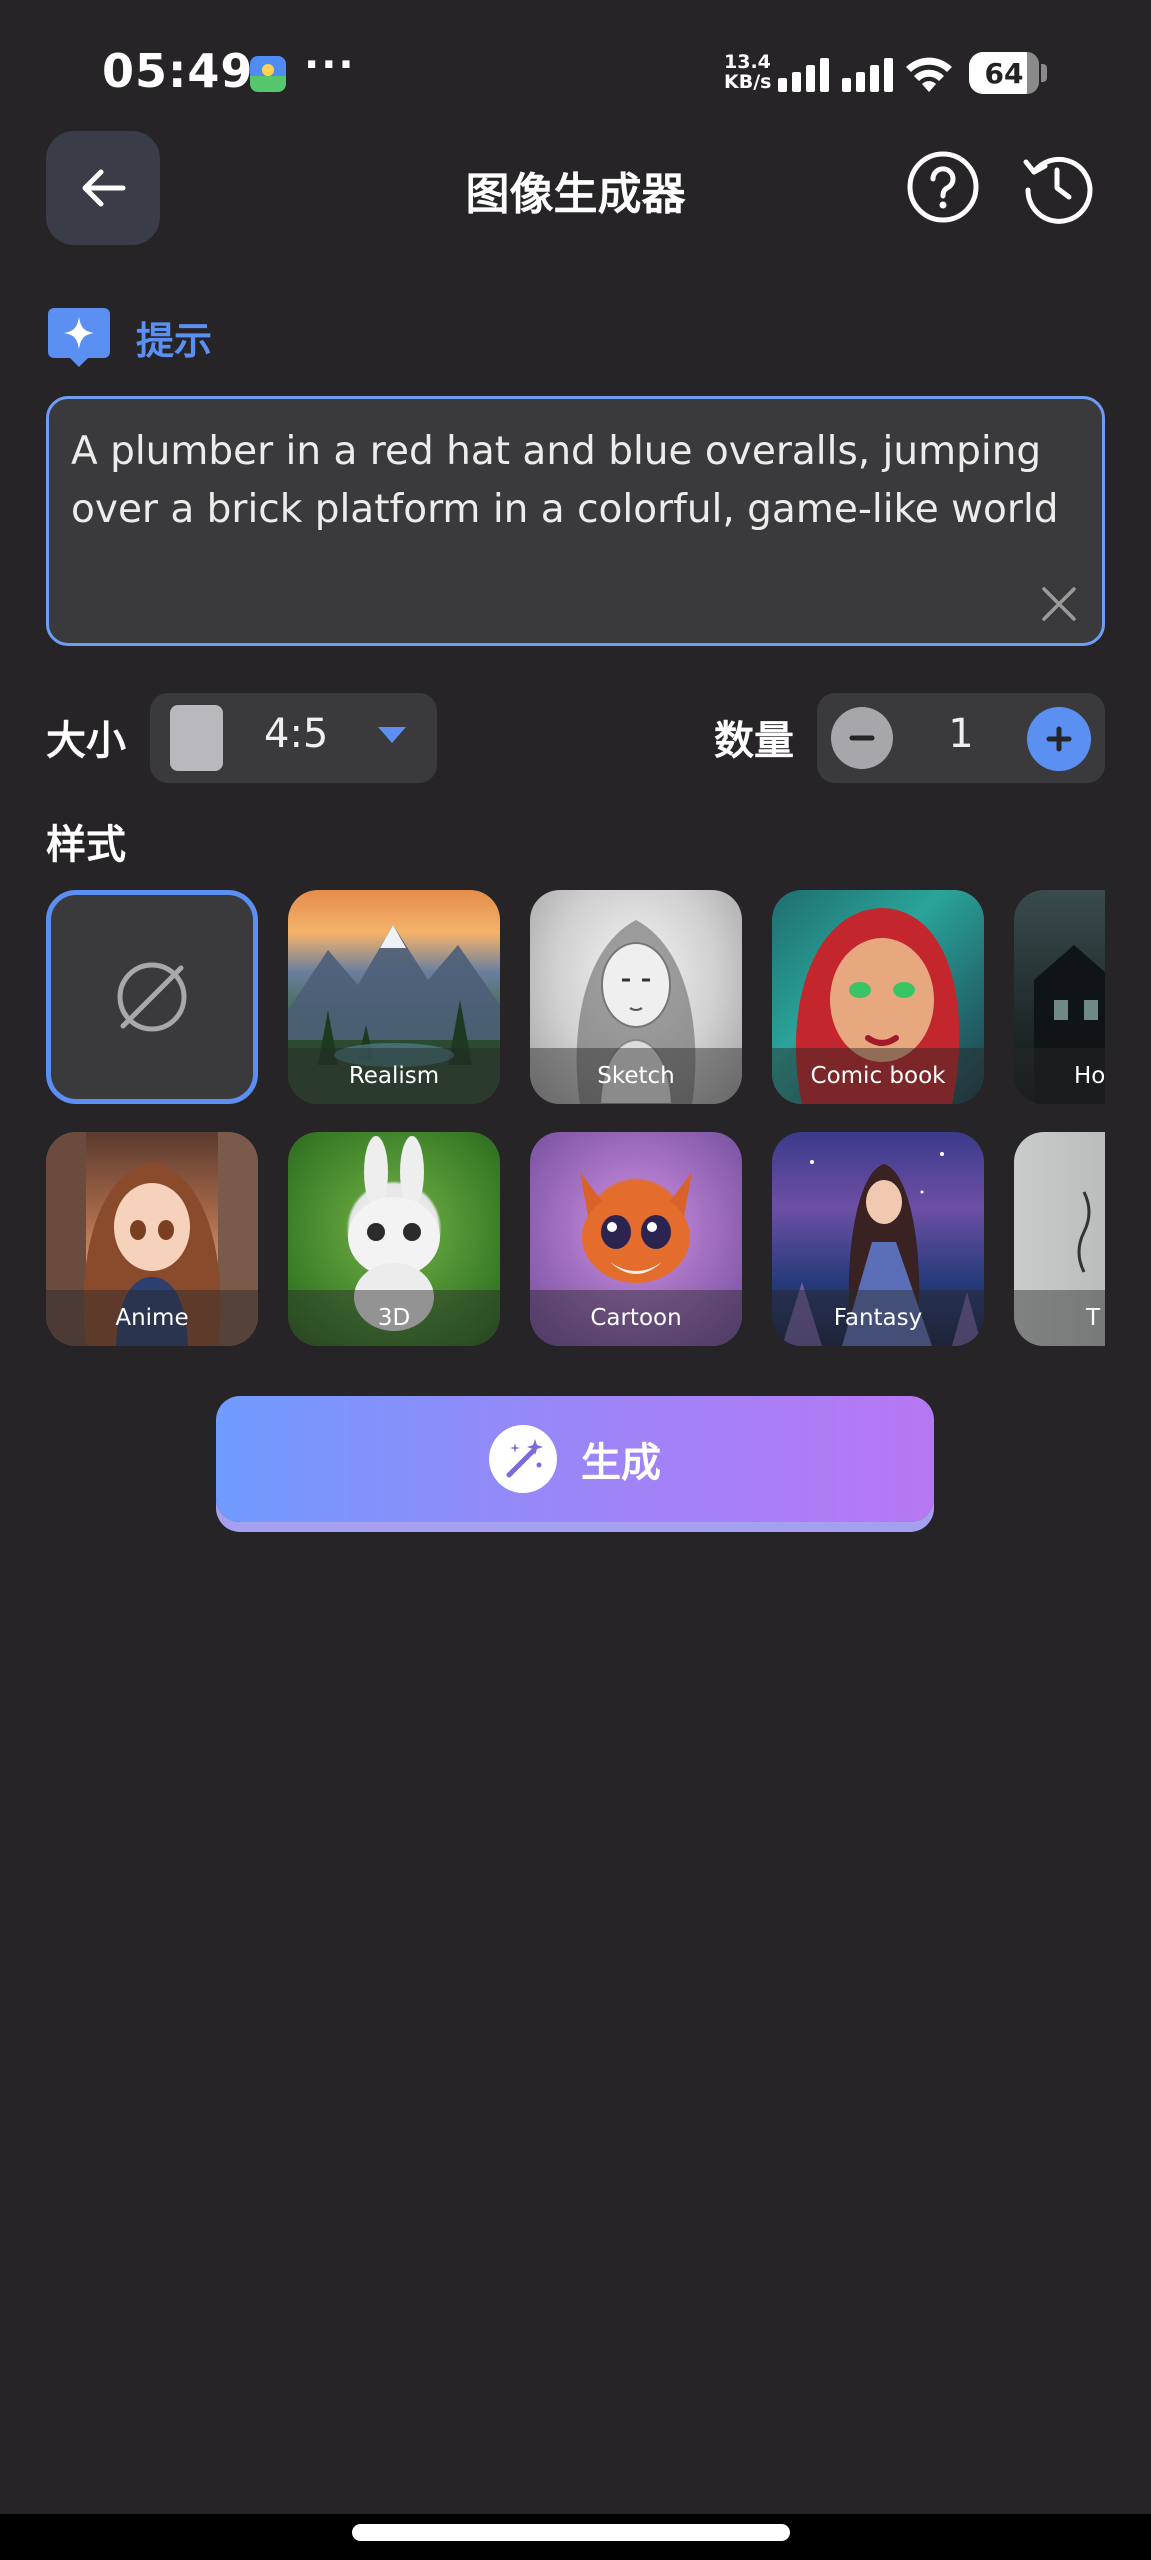 The image size is (1151, 2560). I want to click on status-more-icon: ···, so click(330, 65).